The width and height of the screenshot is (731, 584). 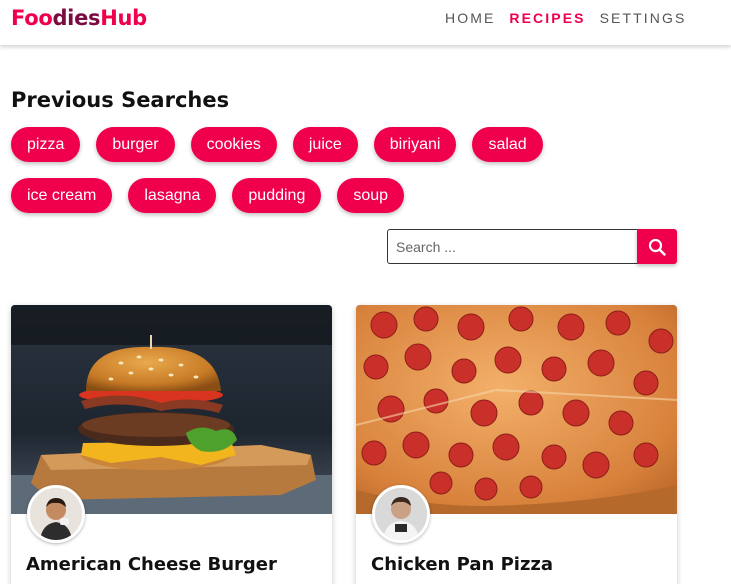 I want to click on search-chip: lasagna, so click(x=172, y=195).